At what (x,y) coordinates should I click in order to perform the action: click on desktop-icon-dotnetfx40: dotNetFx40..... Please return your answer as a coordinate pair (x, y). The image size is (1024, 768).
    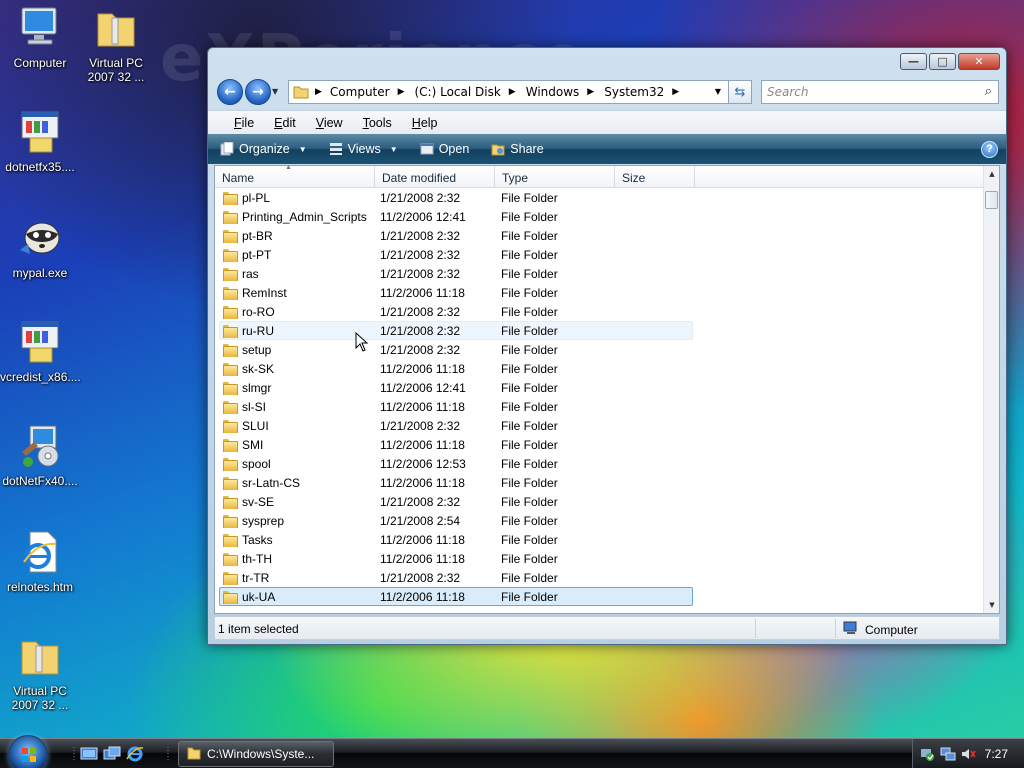
    Looking at the image, I should click on (40, 455).